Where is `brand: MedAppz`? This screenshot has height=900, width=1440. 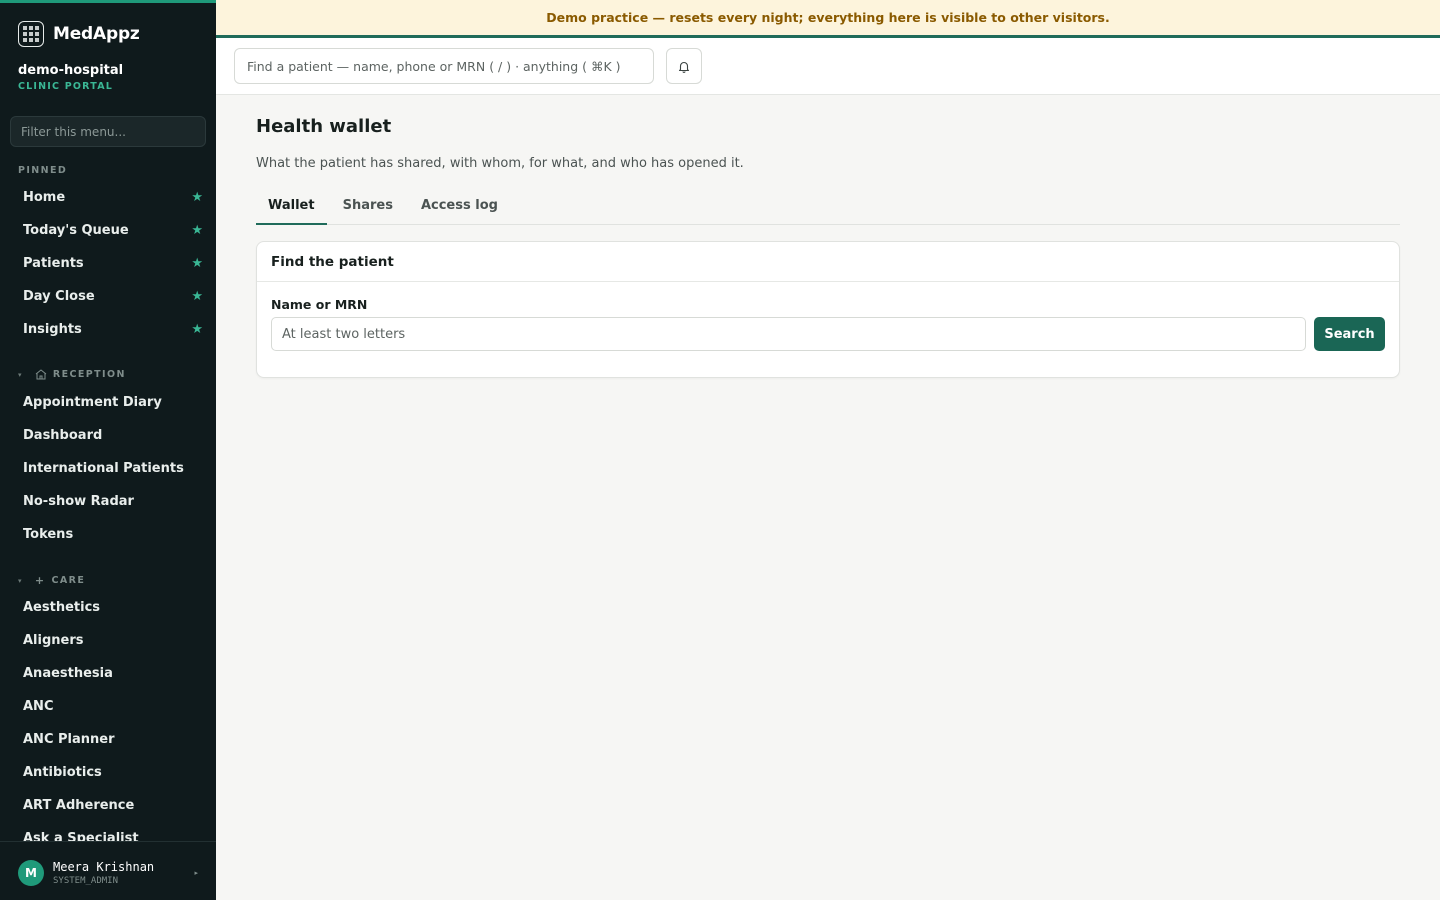 brand: MedAppz is located at coordinates (79, 34).